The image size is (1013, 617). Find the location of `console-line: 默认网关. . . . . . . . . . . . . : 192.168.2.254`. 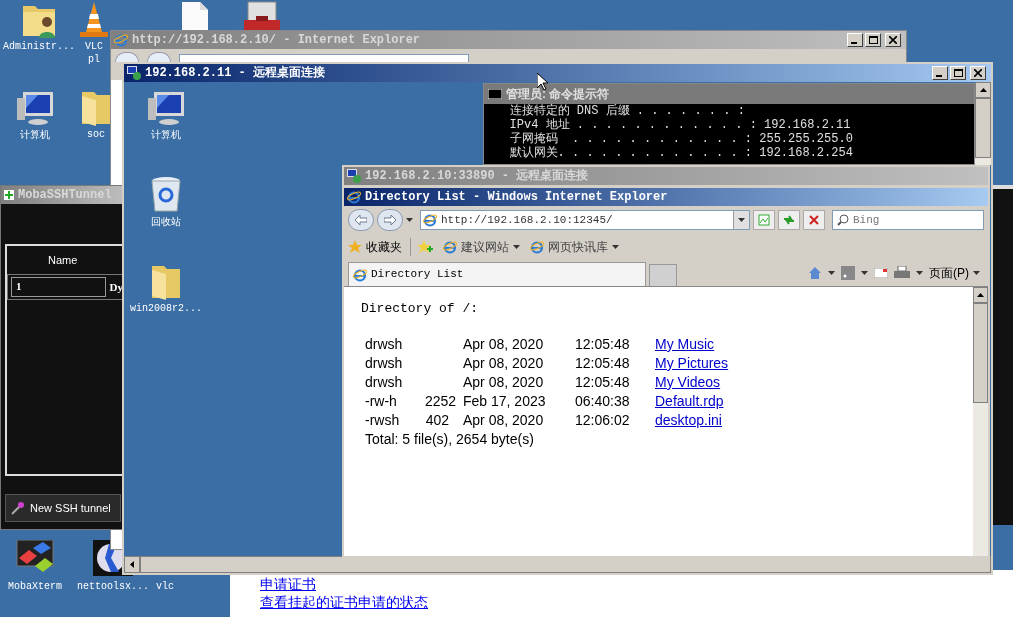

console-line: 默认网关. . . . . . . . . . . . . : 192.168.2.254 is located at coordinates (681, 153).